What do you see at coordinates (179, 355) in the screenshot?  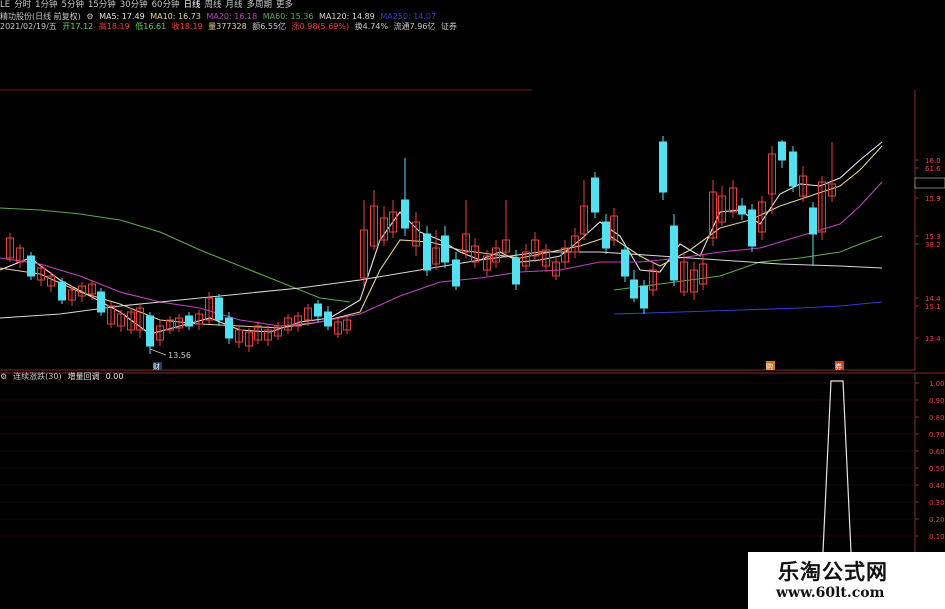 I see `low-price-label: 13.56` at bounding box center [179, 355].